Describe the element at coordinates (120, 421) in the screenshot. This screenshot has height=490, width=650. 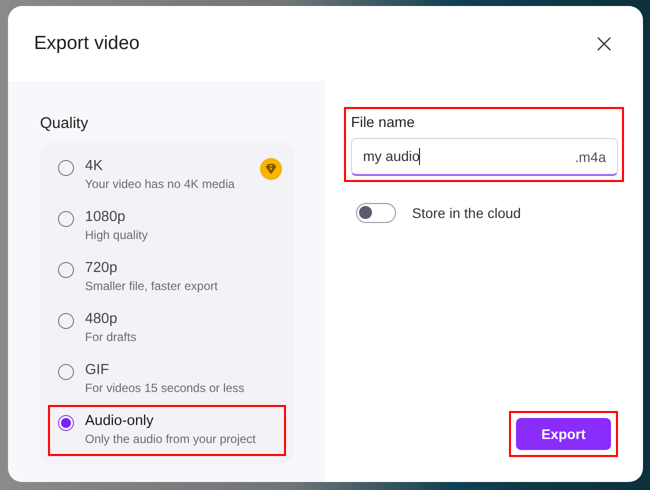
I see `option-label: Audio-only` at that location.